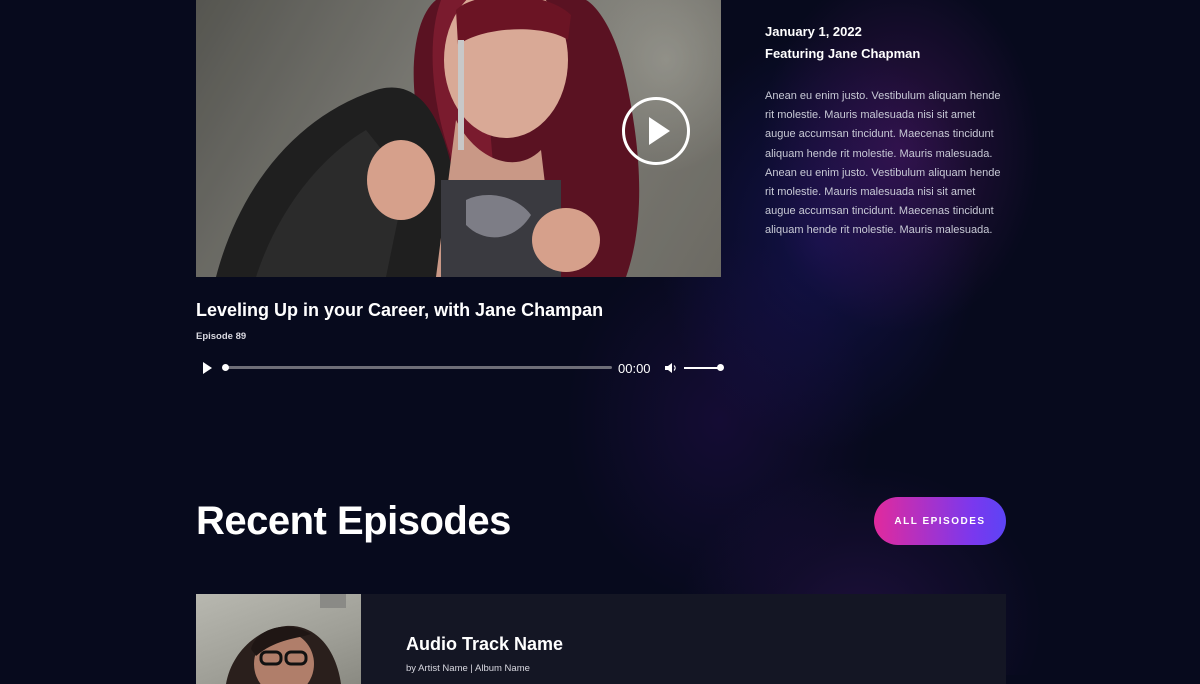  Describe the element at coordinates (225, 367) in the screenshot. I see `audio-progress-handle` at that location.